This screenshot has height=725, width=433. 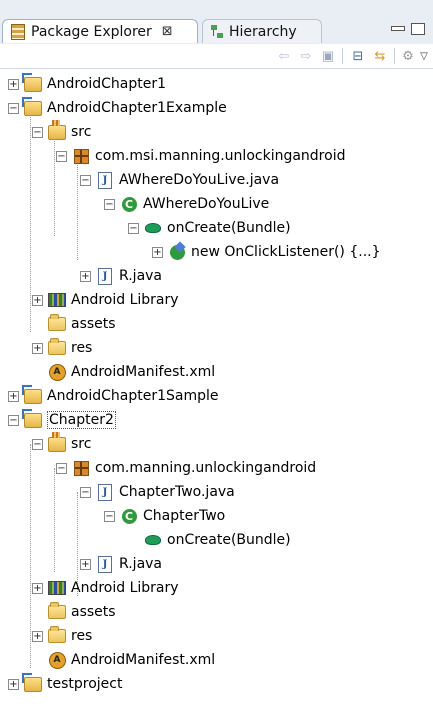 I want to click on tab-hierarchy: Hierarchy, so click(x=262, y=31).